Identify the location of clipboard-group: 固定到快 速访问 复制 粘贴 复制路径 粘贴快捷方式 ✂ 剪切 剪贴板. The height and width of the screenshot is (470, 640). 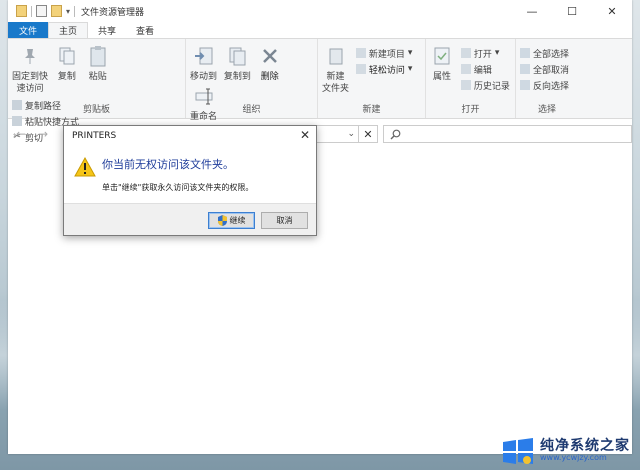
(97, 91).